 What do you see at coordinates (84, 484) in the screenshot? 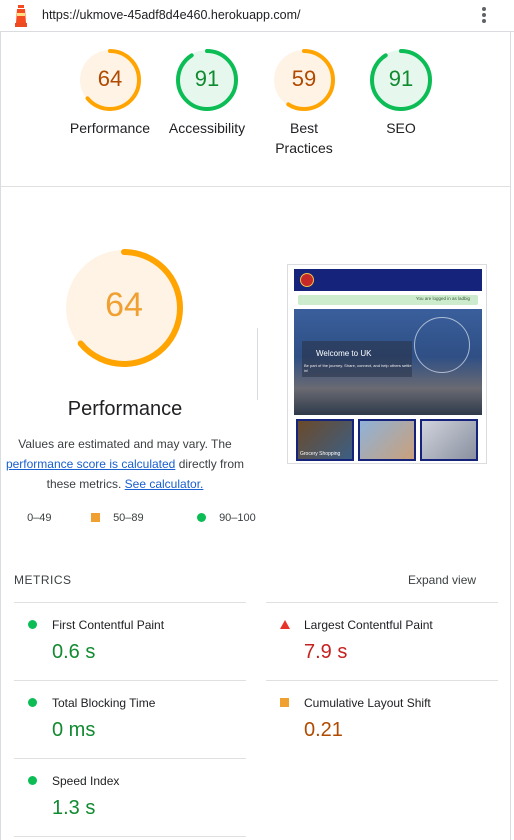
I see `performance-desc-text3: these metrics.` at bounding box center [84, 484].